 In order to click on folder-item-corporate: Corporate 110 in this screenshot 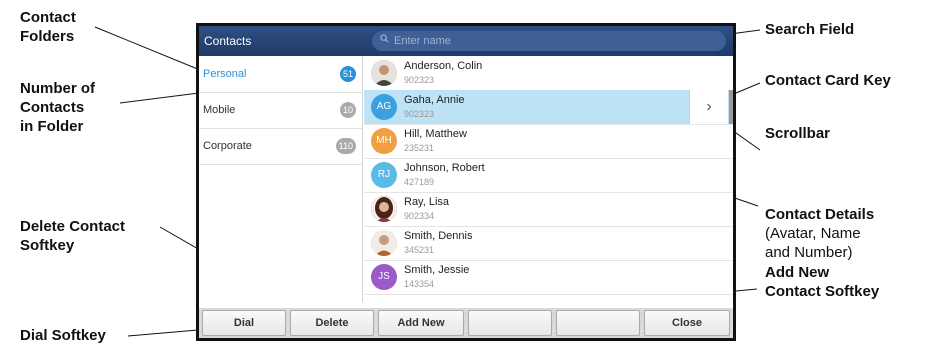, I will do `click(280, 146)`.